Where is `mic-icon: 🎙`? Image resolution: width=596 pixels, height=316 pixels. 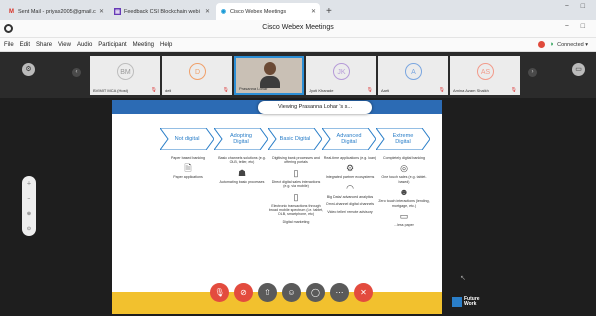 mic-icon: 🎙 is located at coordinates (219, 292).